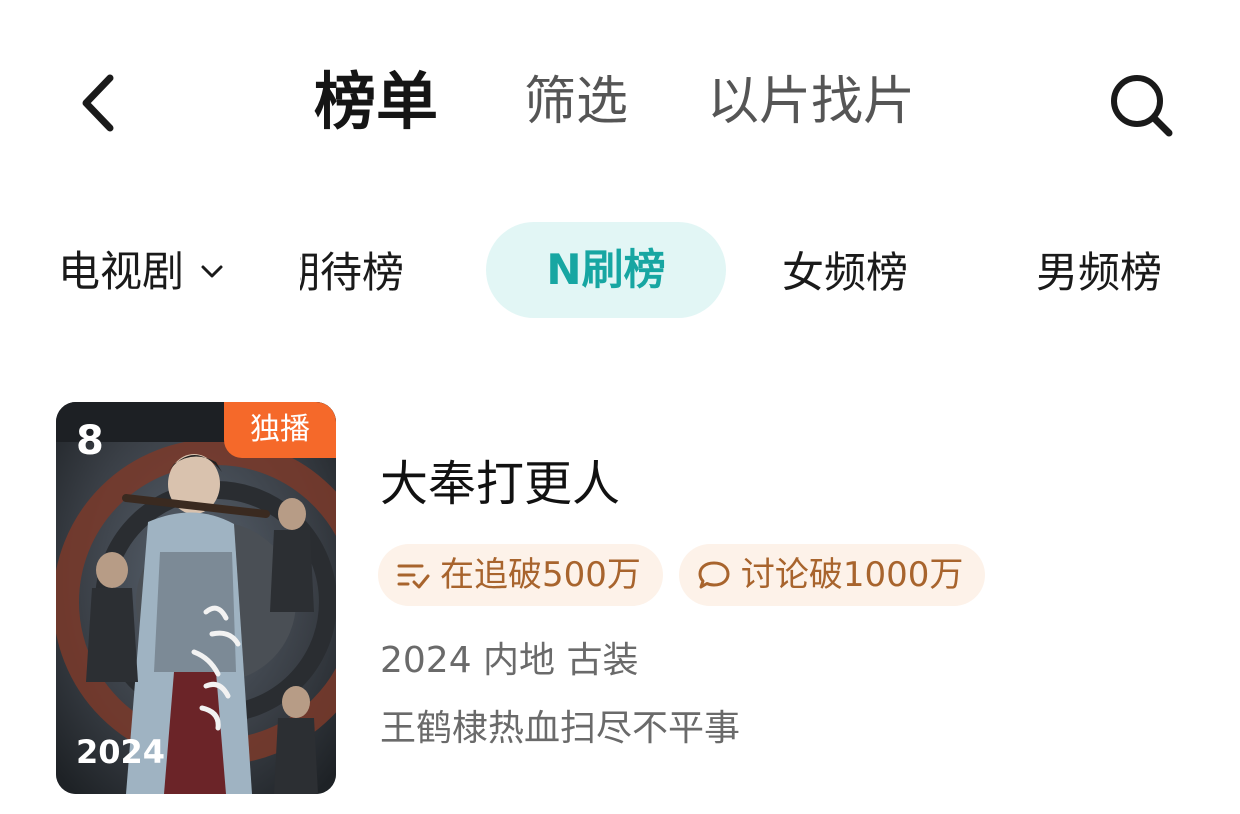 The width and height of the screenshot is (1240, 814). I want to click on category-dropdown-label: 电视剧, so click(121, 271).